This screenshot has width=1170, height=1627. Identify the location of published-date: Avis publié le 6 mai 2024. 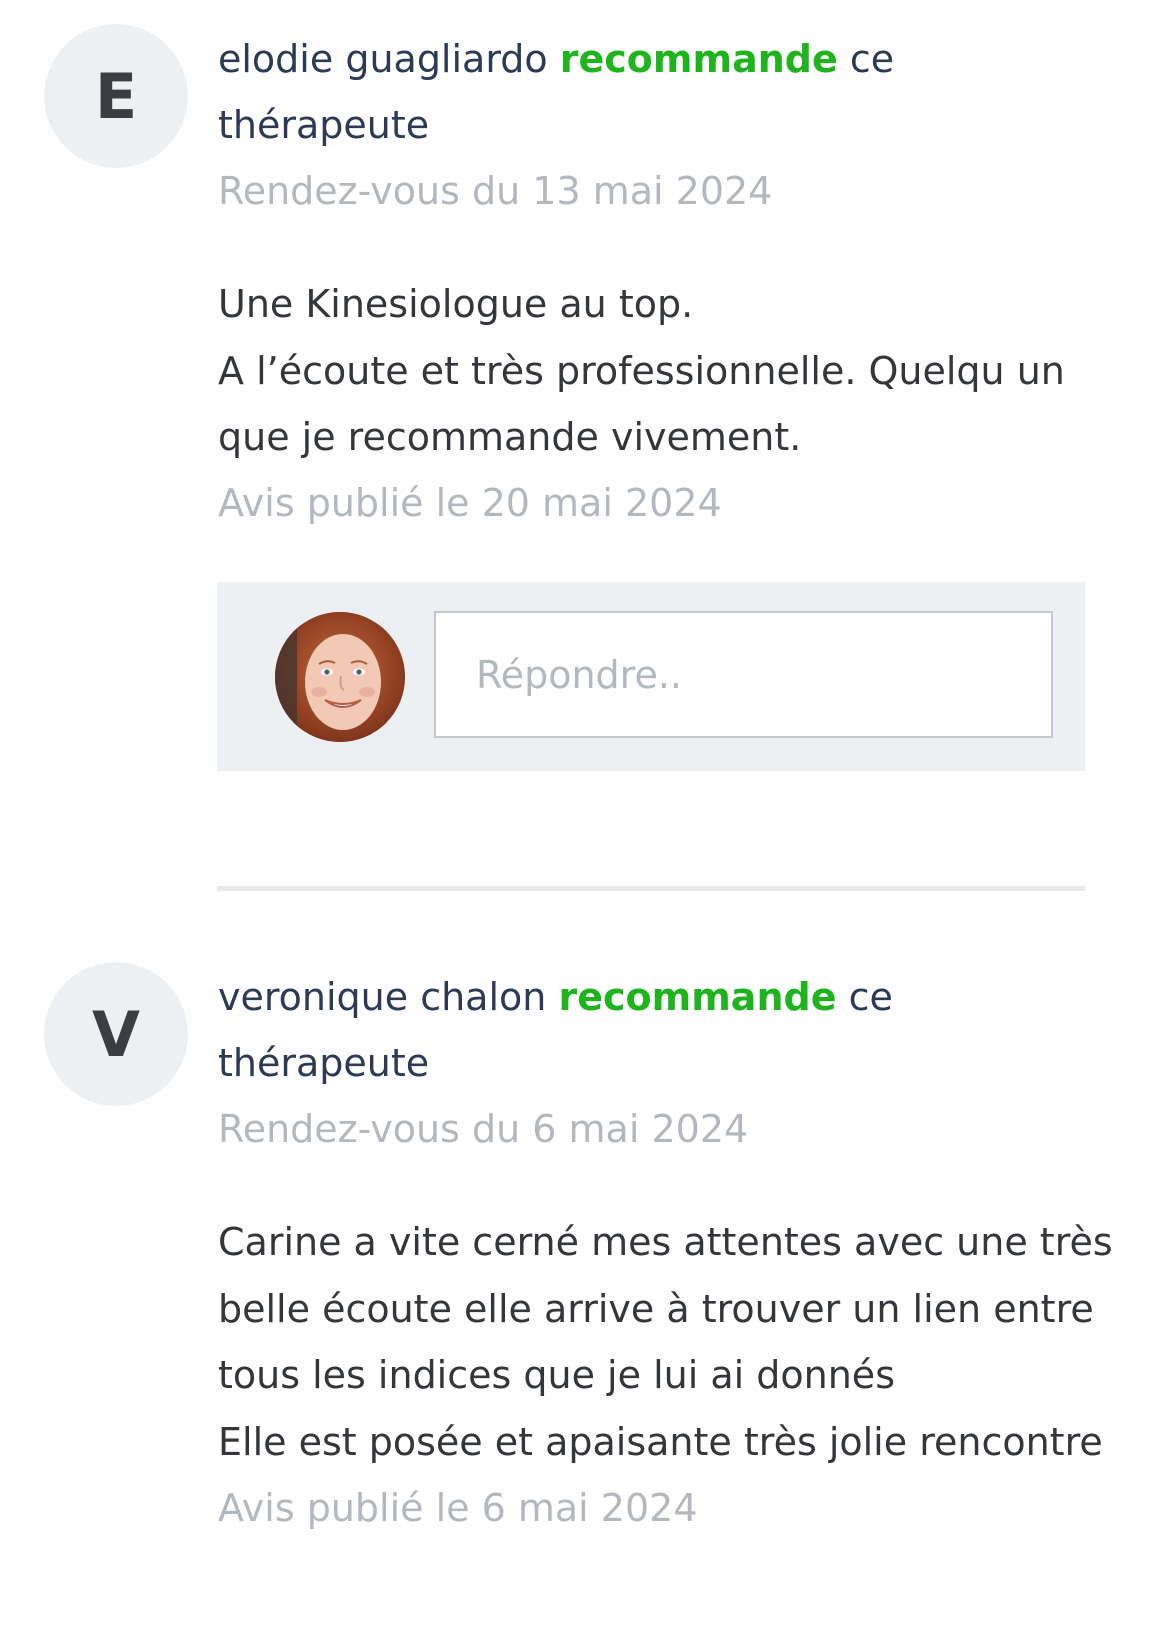
(458, 1508).